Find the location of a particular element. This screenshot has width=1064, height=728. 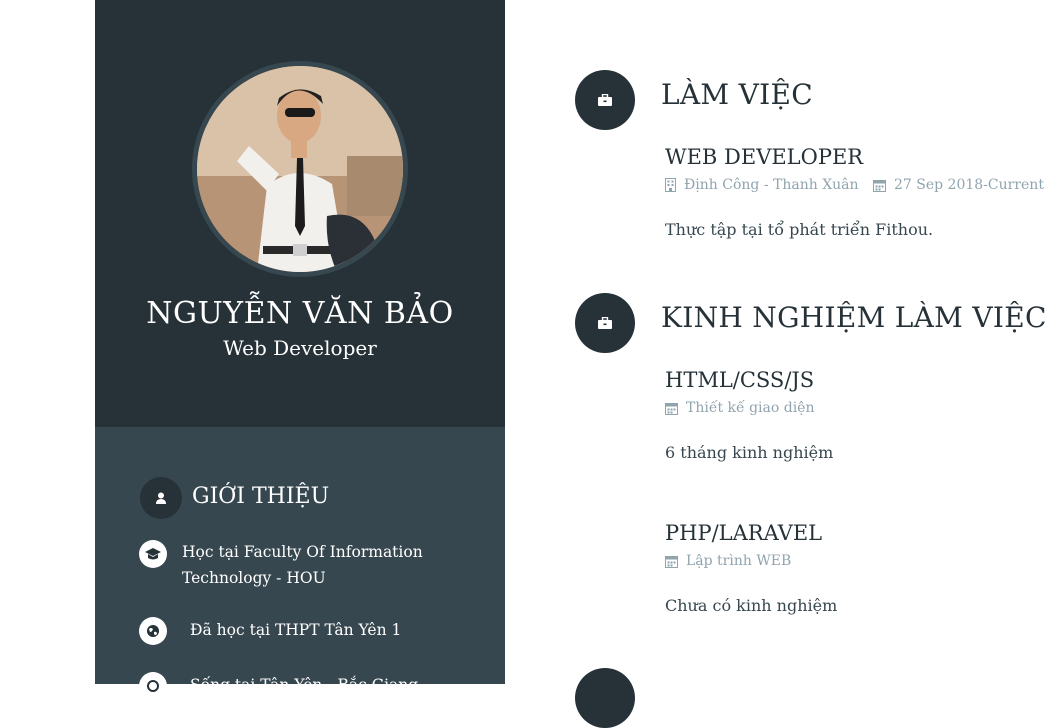

avatar-photo is located at coordinates (300, 169).